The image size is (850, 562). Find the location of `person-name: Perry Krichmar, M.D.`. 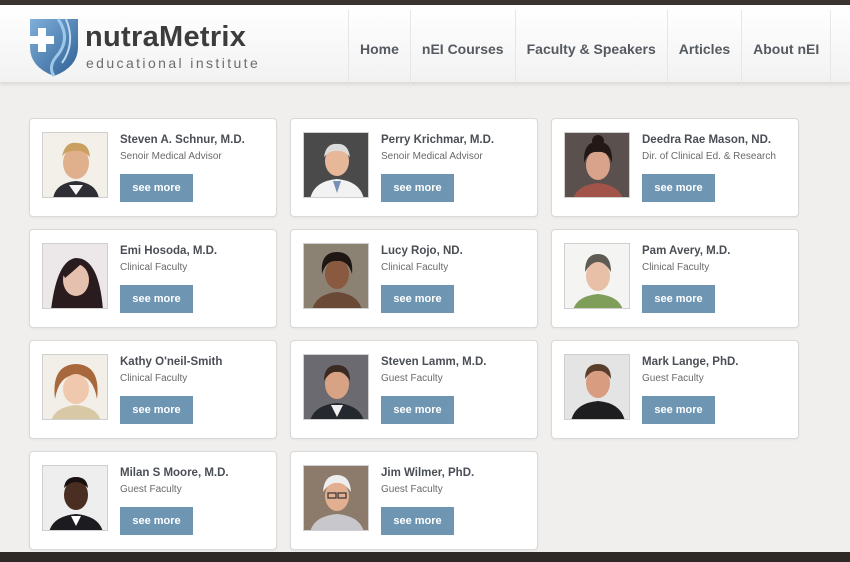

person-name: Perry Krichmar, M.D. is located at coordinates (438, 140).